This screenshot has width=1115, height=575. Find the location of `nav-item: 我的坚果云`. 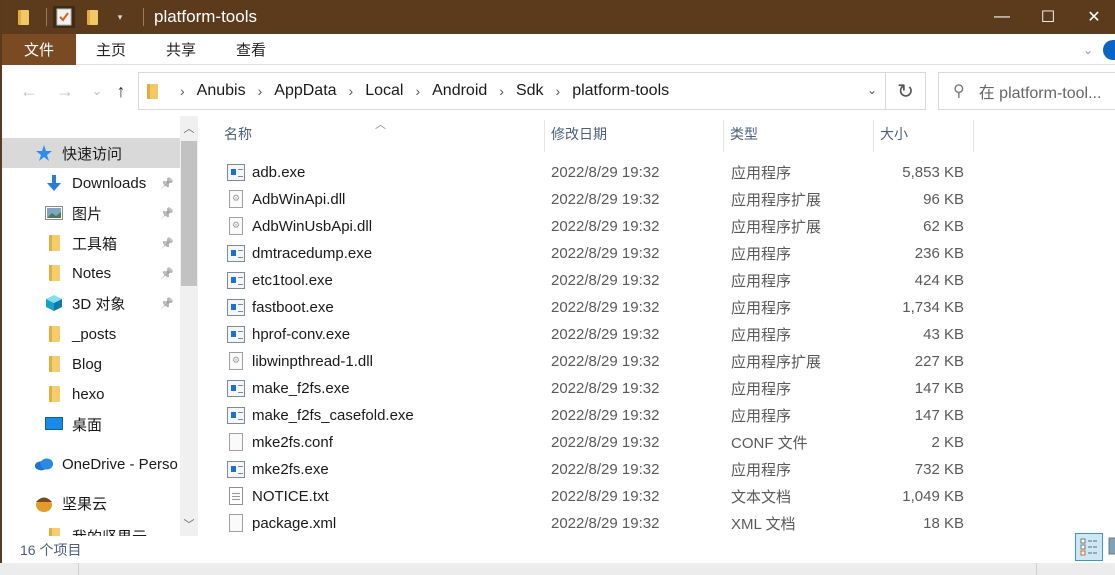

nav-item: 我的坚果云 is located at coordinates (91, 528).